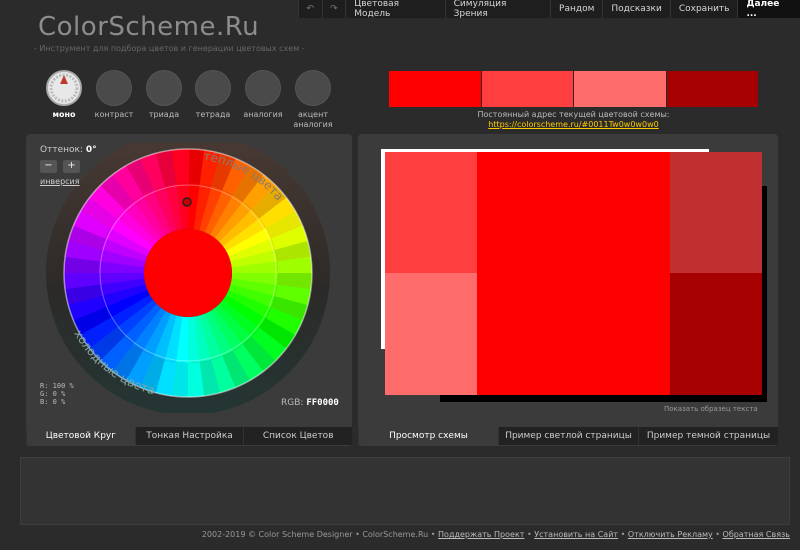 This screenshot has width=800, height=550. I want to click on footer-link-disable-ads: Отключить Рекламу, so click(670, 534).